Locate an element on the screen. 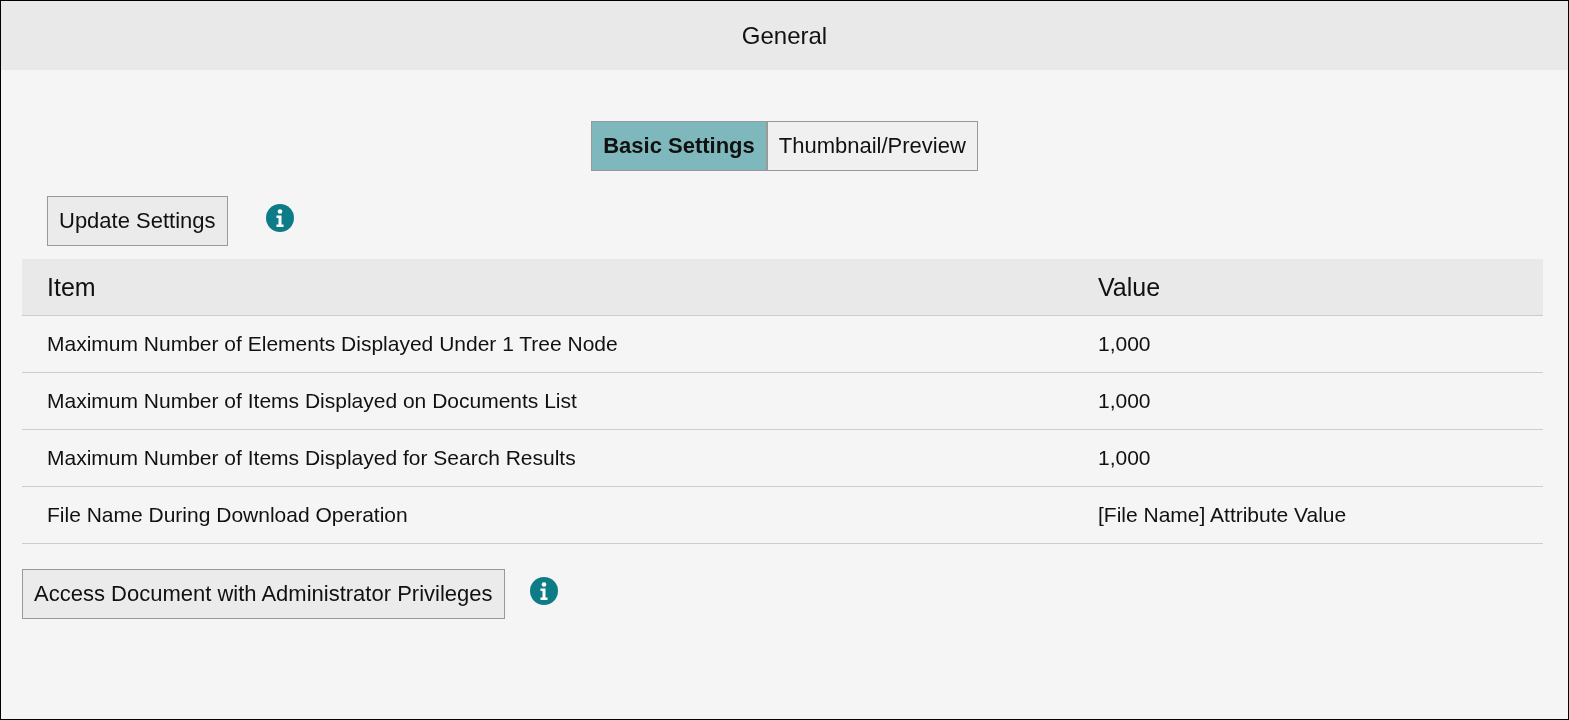  table-cell: Maximum Number of Items Displayed on Documents List is located at coordinates (547, 401).